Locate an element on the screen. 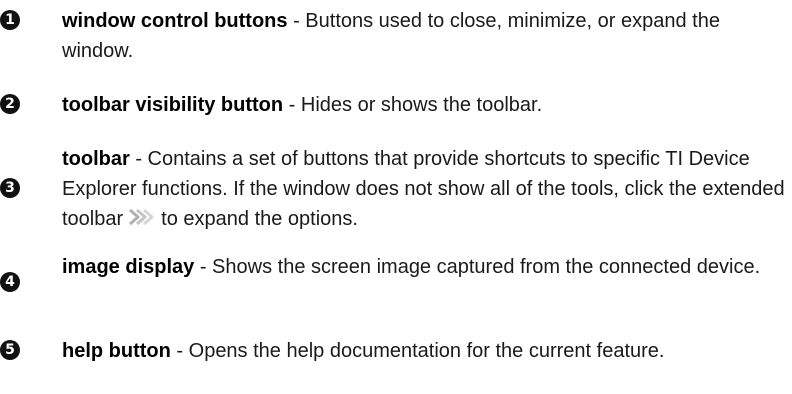 The image size is (792, 394). callout-number-3-badge: 3 is located at coordinates (10, 188).